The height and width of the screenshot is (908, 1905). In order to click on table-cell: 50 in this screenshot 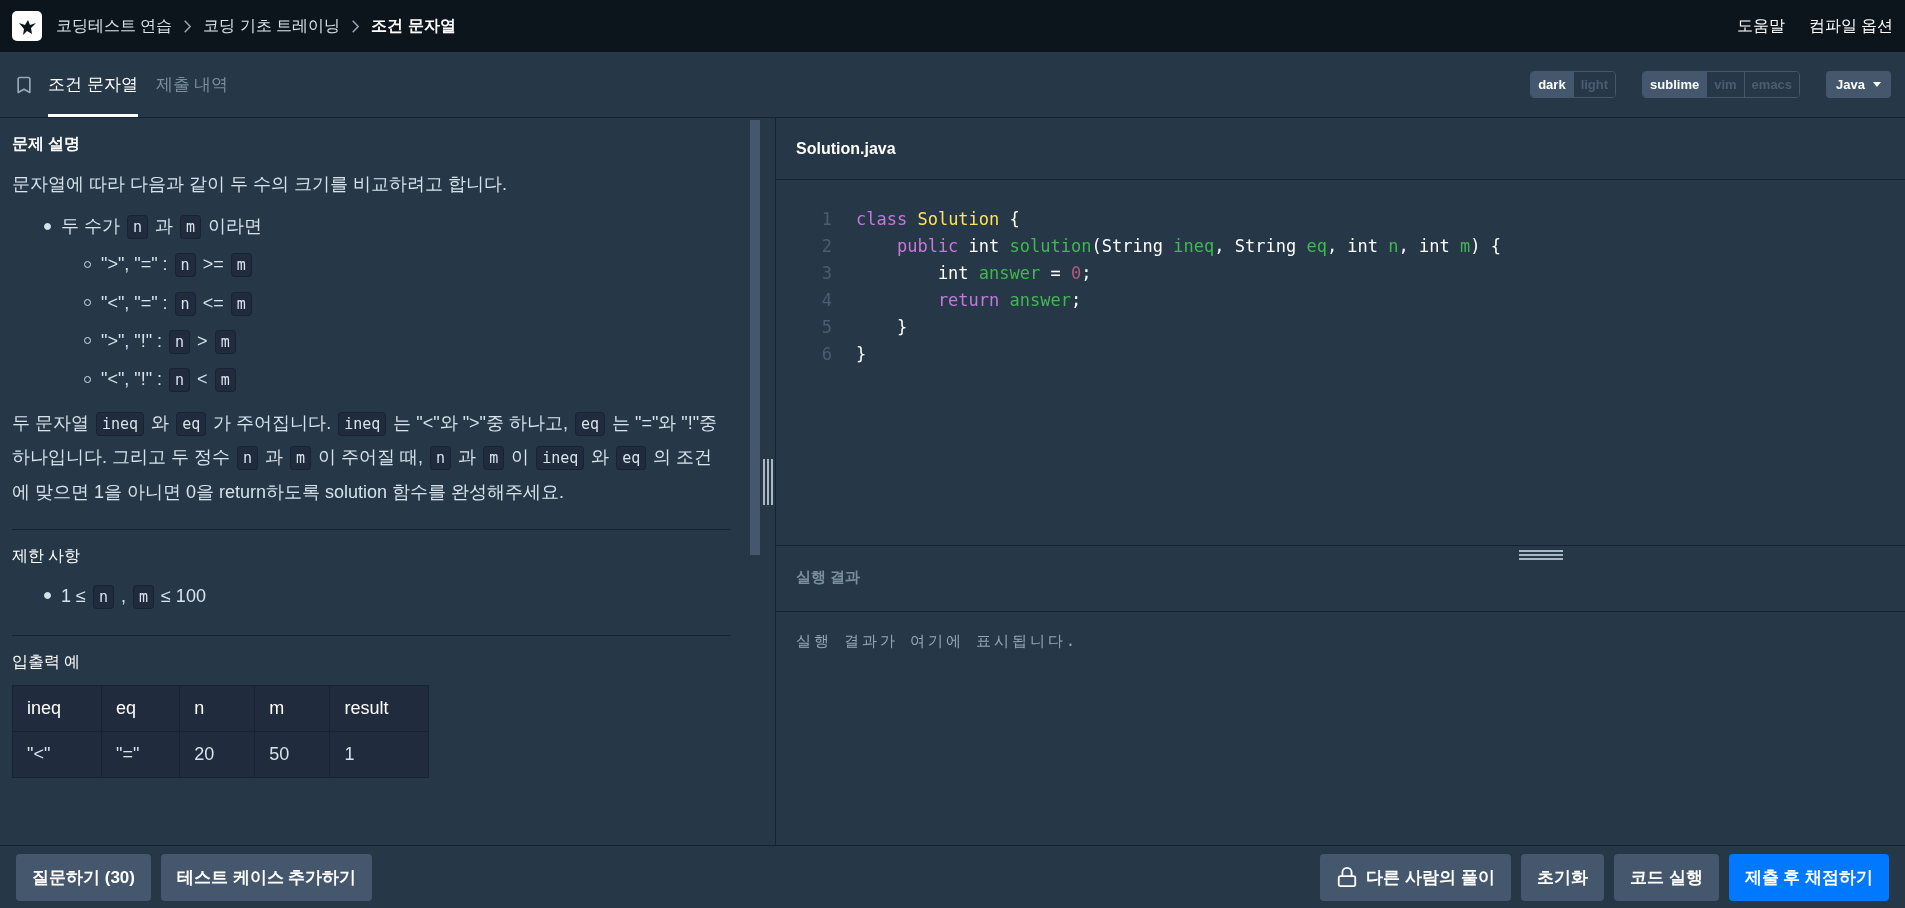, I will do `click(292, 754)`.